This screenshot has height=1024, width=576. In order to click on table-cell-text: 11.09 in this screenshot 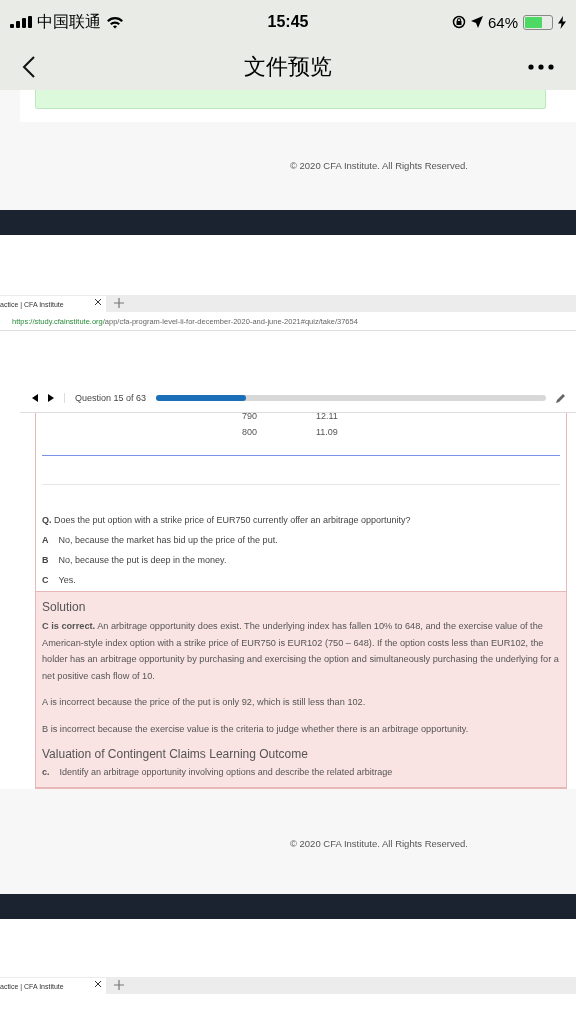, I will do `click(327, 432)`.